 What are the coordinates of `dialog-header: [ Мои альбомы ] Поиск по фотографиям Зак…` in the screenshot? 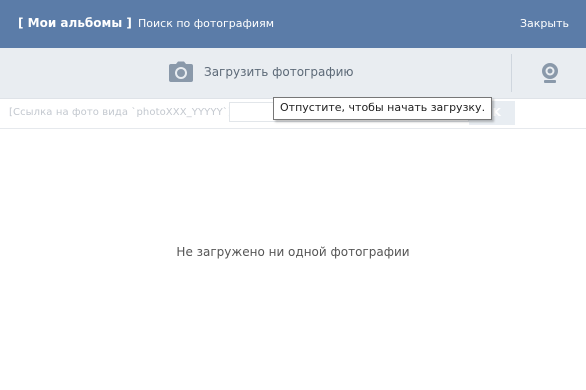 It's located at (293, 24).